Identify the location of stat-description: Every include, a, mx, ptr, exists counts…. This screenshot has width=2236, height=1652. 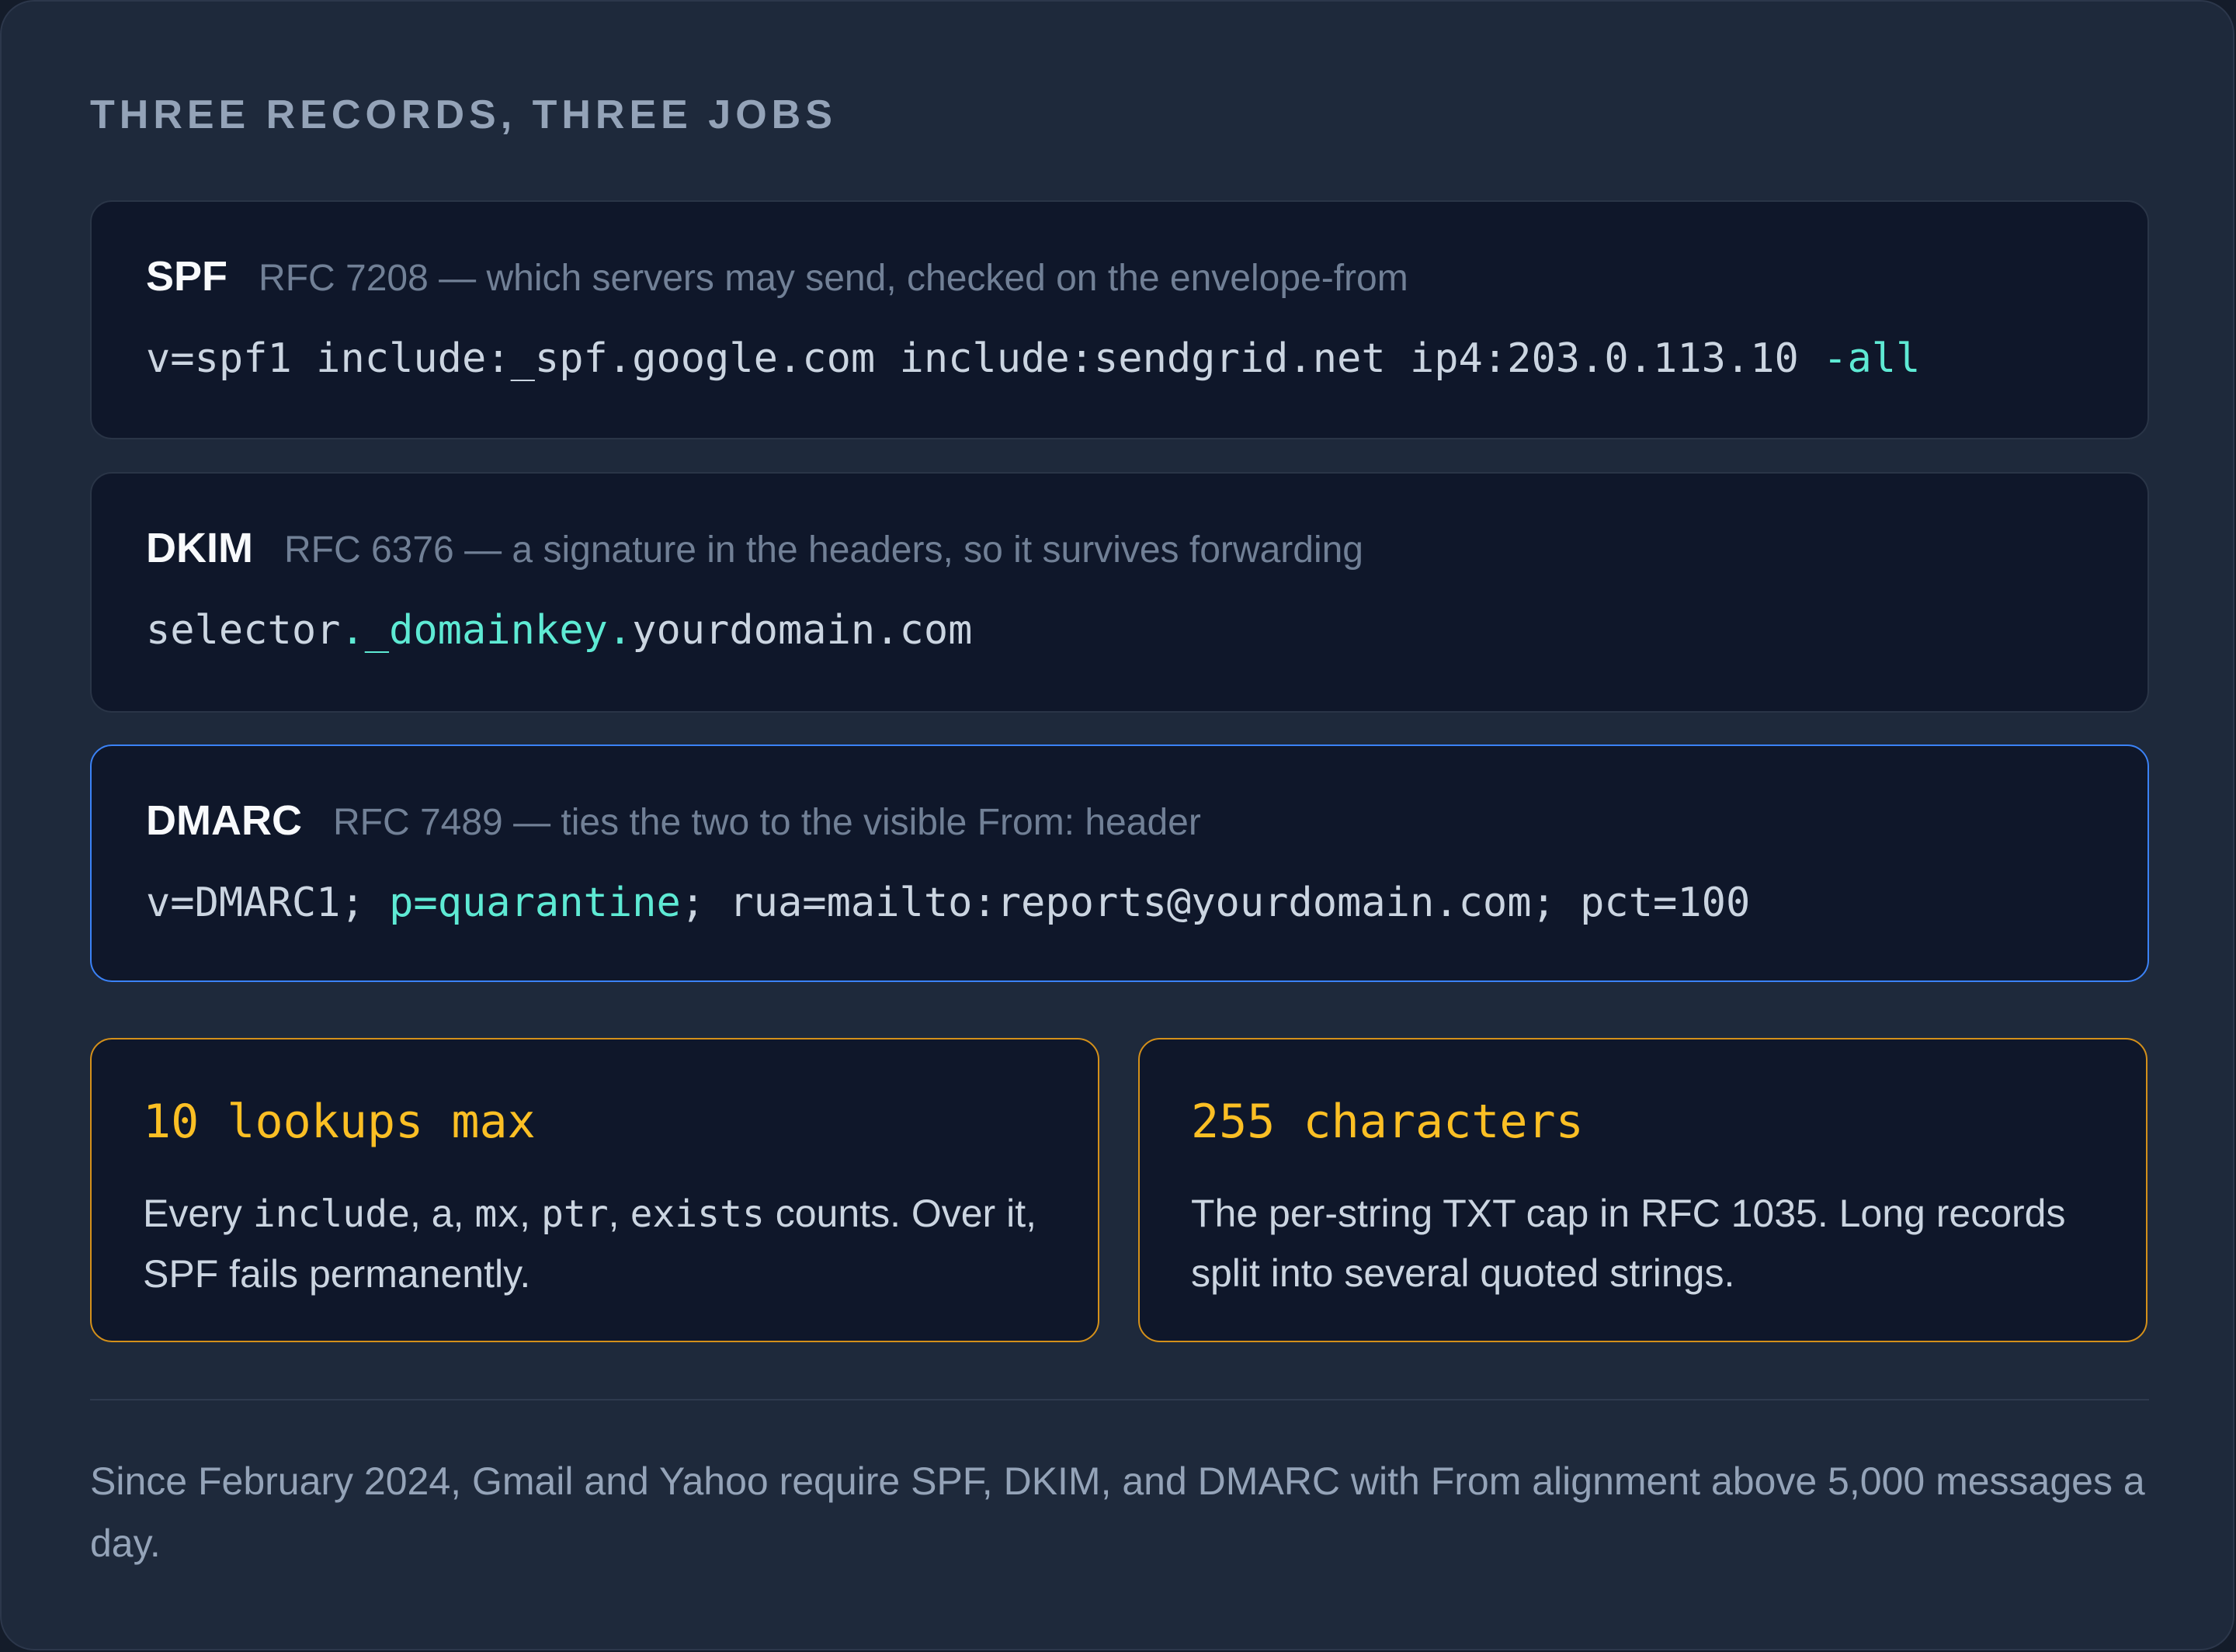
(601, 1244).